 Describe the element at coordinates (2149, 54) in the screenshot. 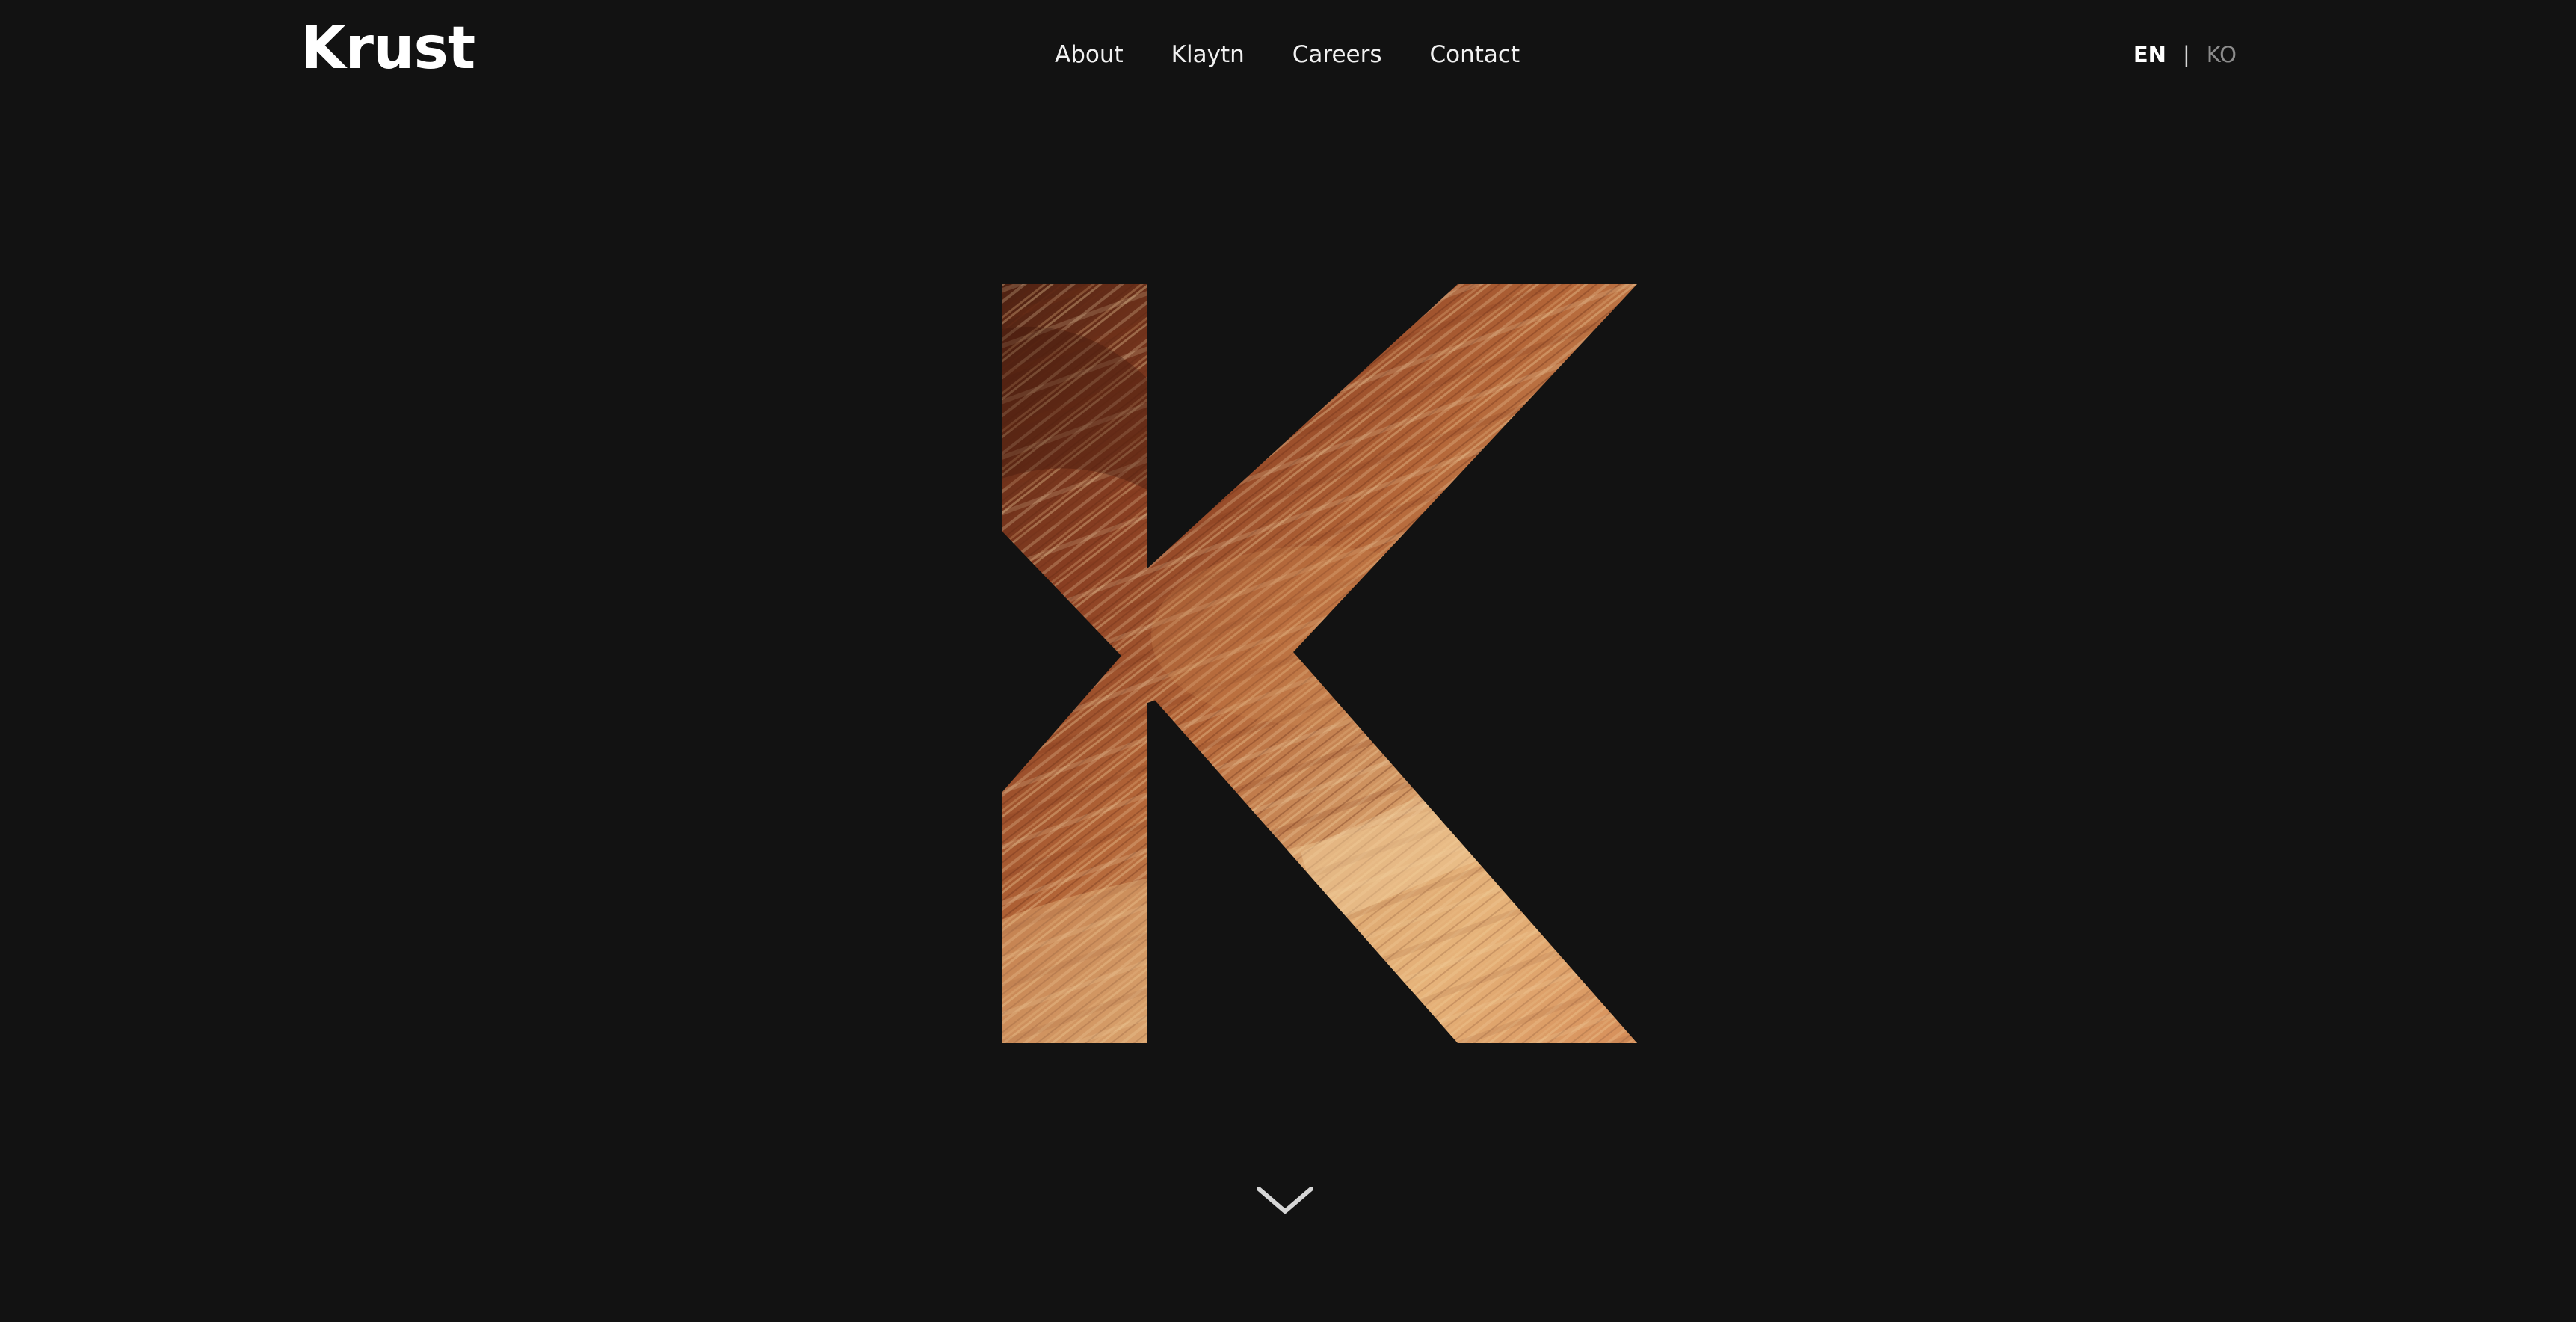

I see `lang-en-button: EN` at that location.